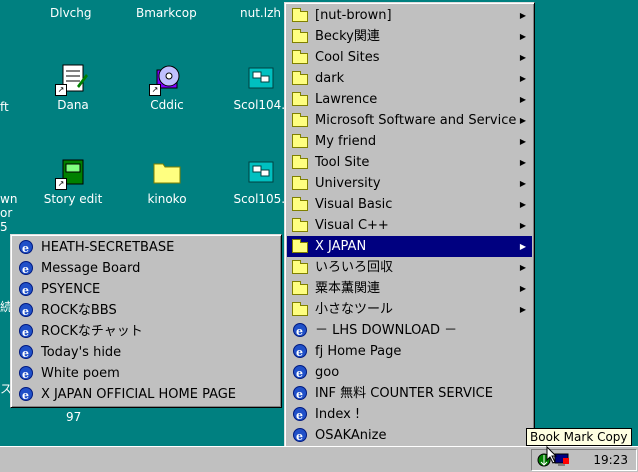  What do you see at coordinates (409, 78) in the screenshot?
I see `menu-item: dark ▶` at bounding box center [409, 78].